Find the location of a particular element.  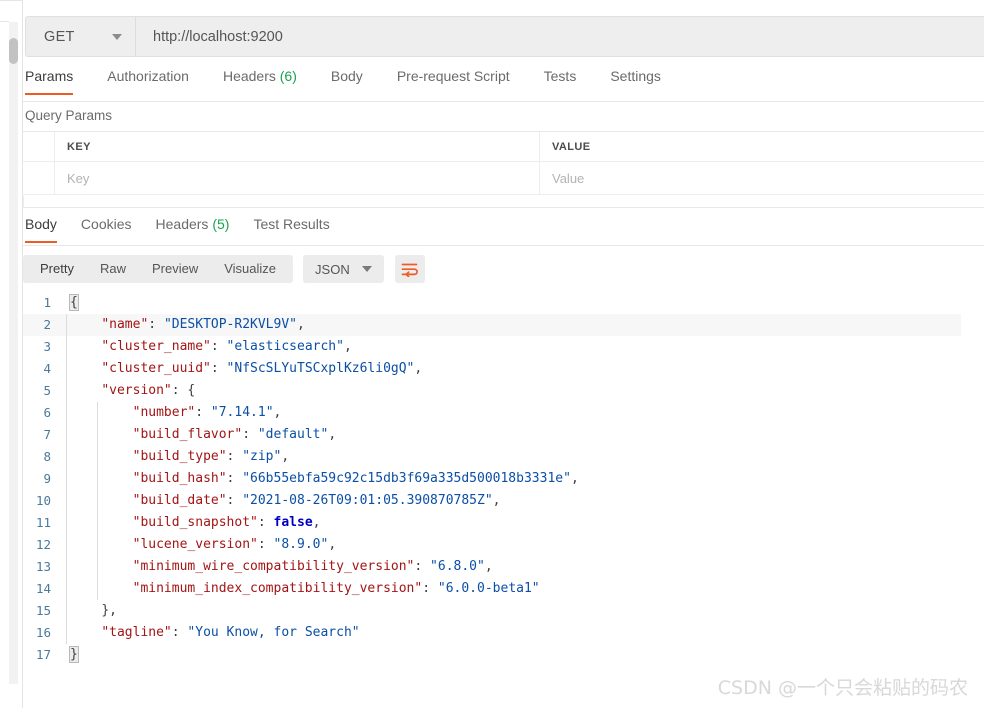

header-checkbox-cell is located at coordinates (39, 146).